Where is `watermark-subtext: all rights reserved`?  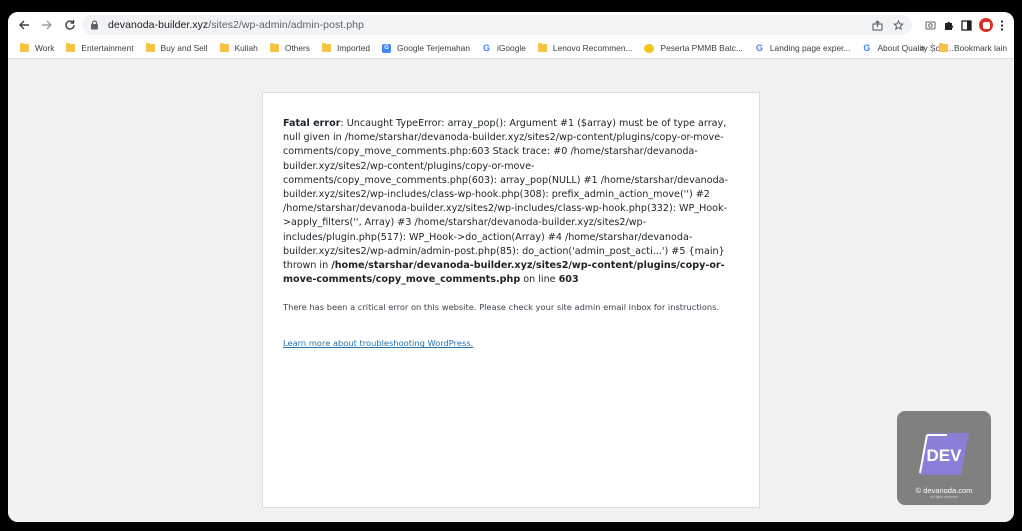 watermark-subtext: all rights reserved is located at coordinates (944, 497).